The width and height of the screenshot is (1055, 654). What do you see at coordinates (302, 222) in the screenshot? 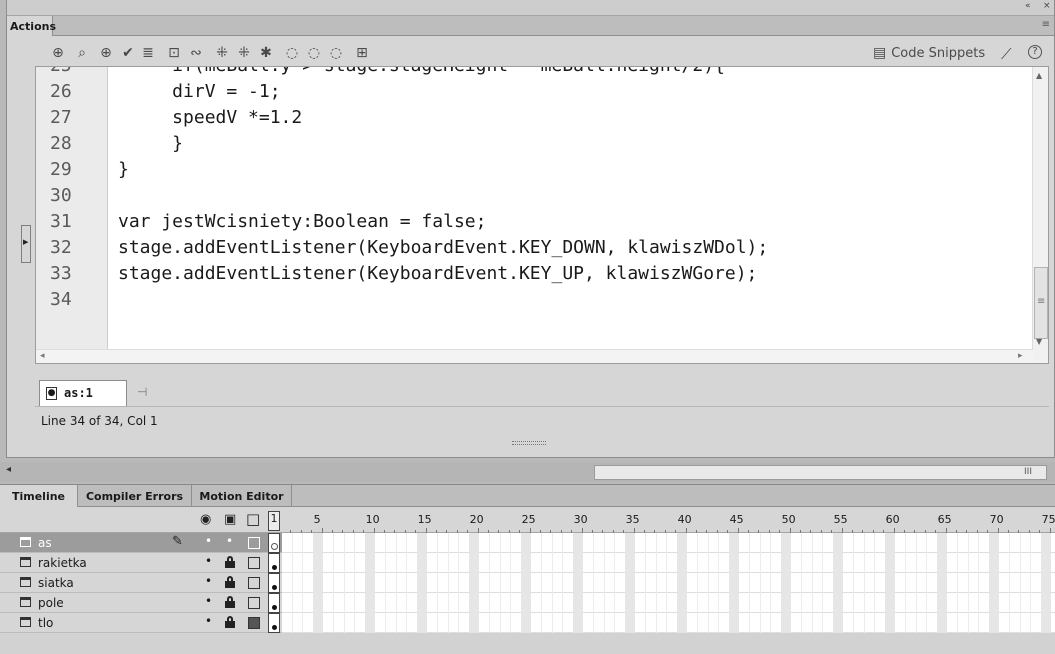
I see `code-text: var jestWcisniety:Boolean = false;` at bounding box center [302, 222].